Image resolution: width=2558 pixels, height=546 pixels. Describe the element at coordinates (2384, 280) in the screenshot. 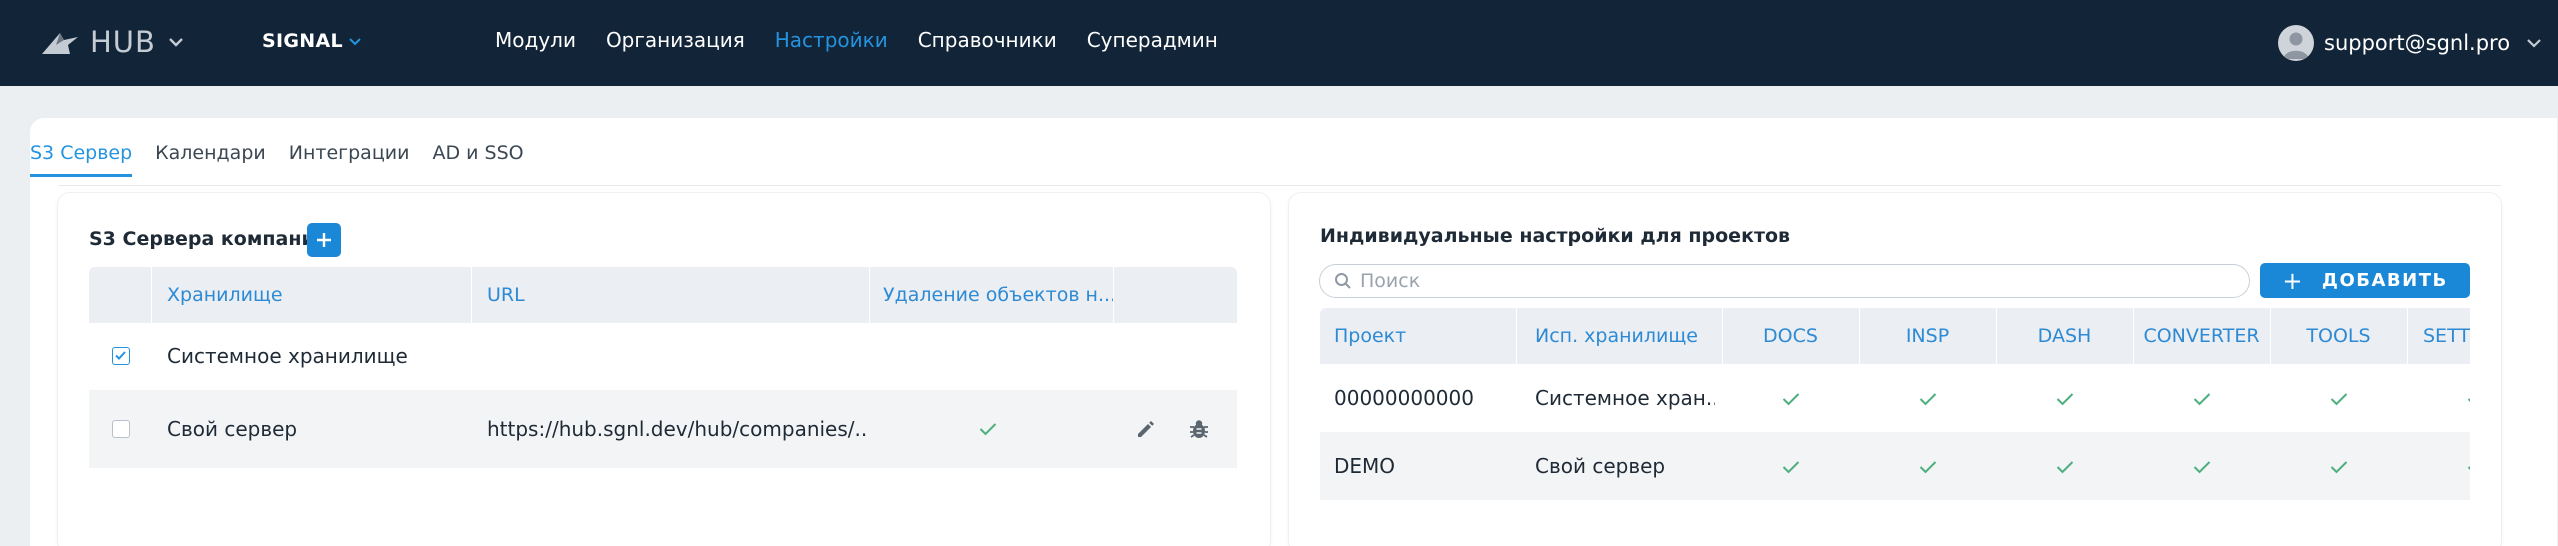

I see `add-button-label: ДОБАВИТЬ` at that location.